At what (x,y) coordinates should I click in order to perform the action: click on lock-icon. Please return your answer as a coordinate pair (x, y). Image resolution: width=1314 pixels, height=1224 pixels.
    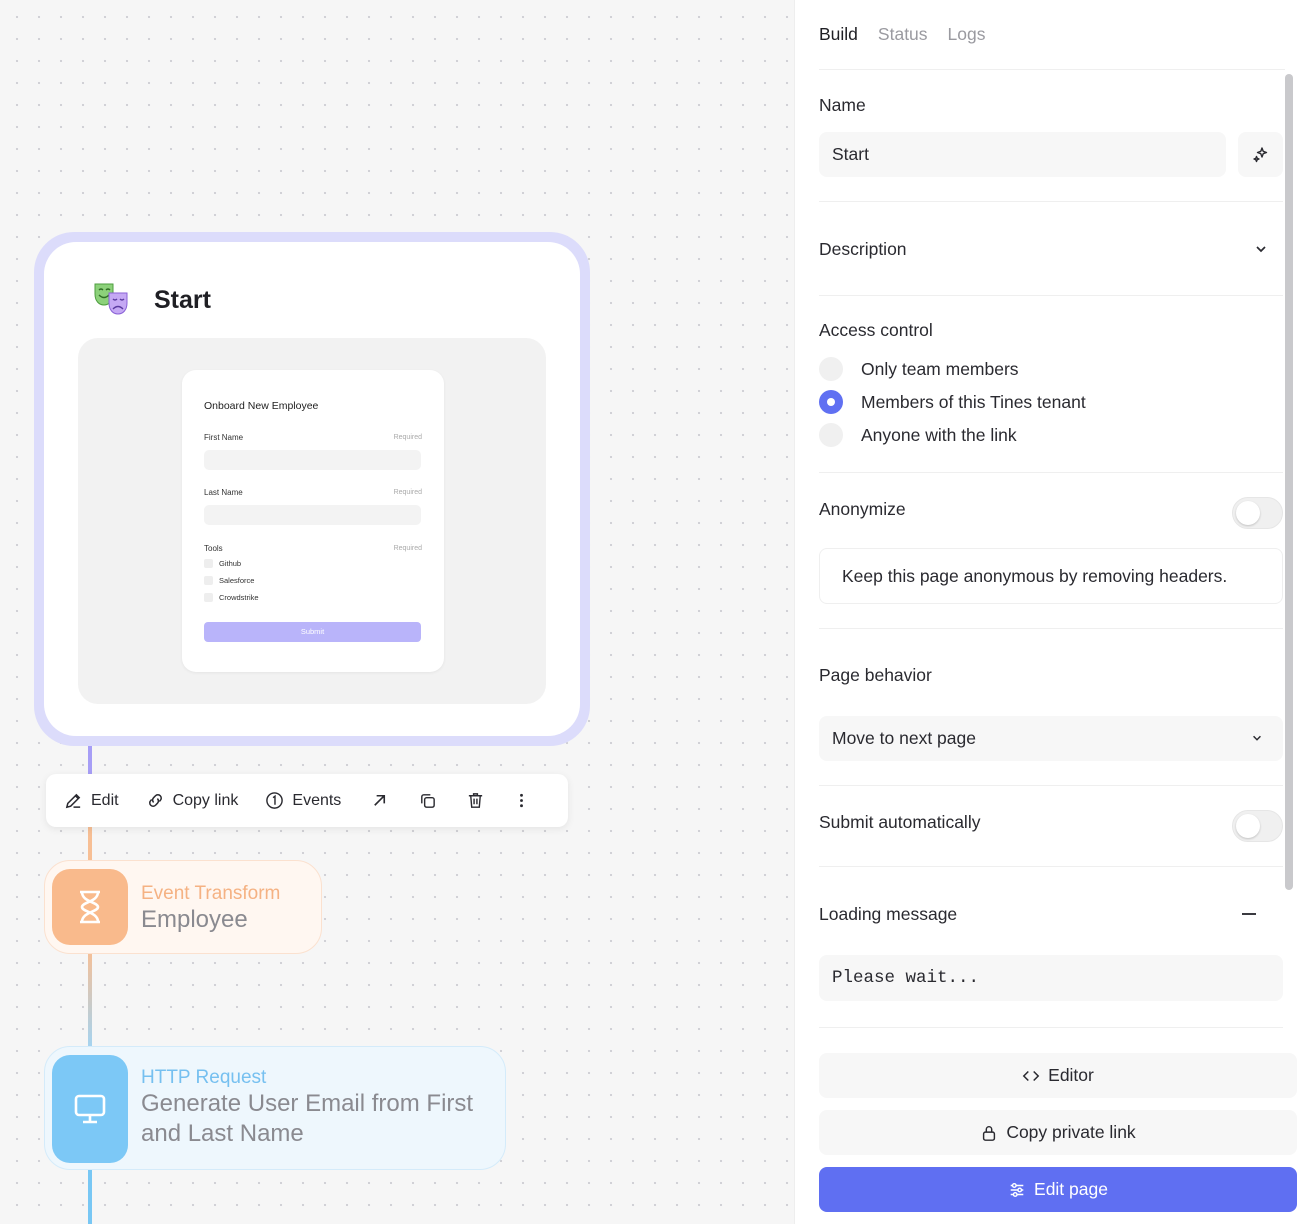
    Looking at the image, I should click on (989, 1133).